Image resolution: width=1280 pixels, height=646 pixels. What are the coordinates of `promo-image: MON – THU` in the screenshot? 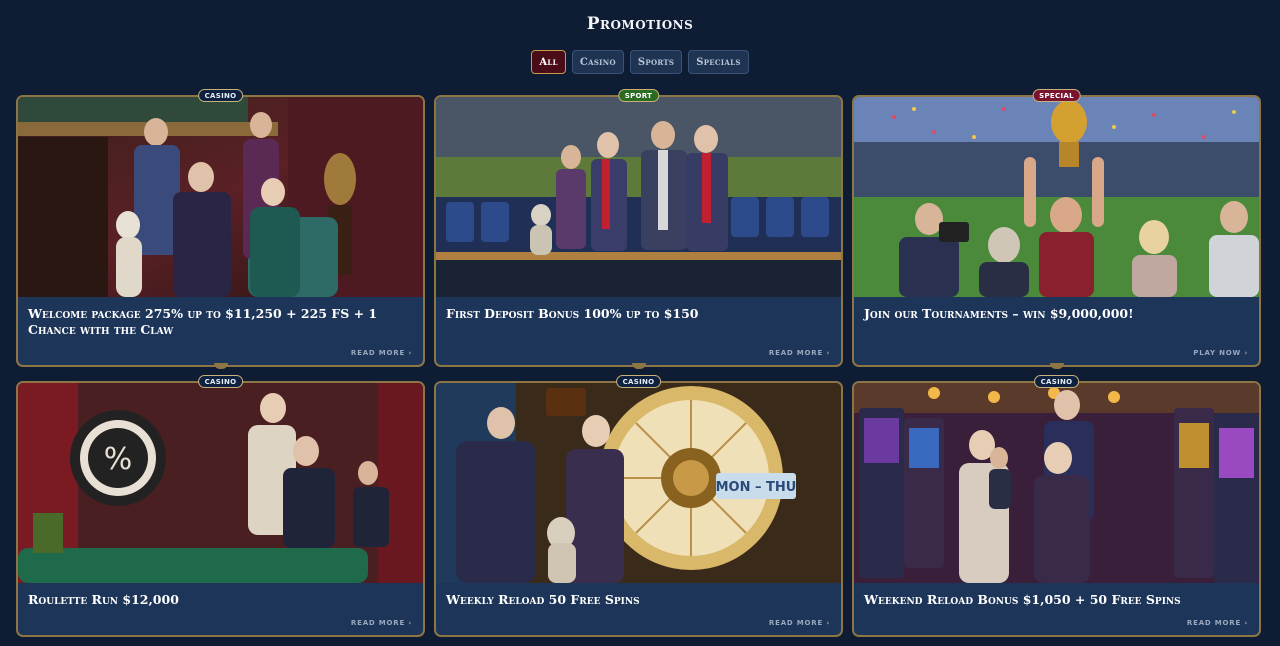 It's located at (638, 483).